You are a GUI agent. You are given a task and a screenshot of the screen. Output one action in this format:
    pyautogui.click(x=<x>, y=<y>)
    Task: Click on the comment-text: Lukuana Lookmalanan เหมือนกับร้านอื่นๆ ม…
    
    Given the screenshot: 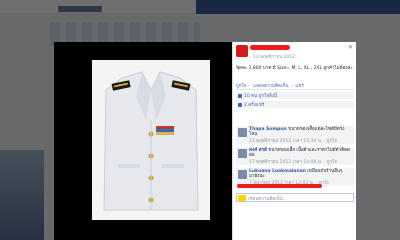 What is the action you would take?
    pyautogui.click(x=300, y=174)
    